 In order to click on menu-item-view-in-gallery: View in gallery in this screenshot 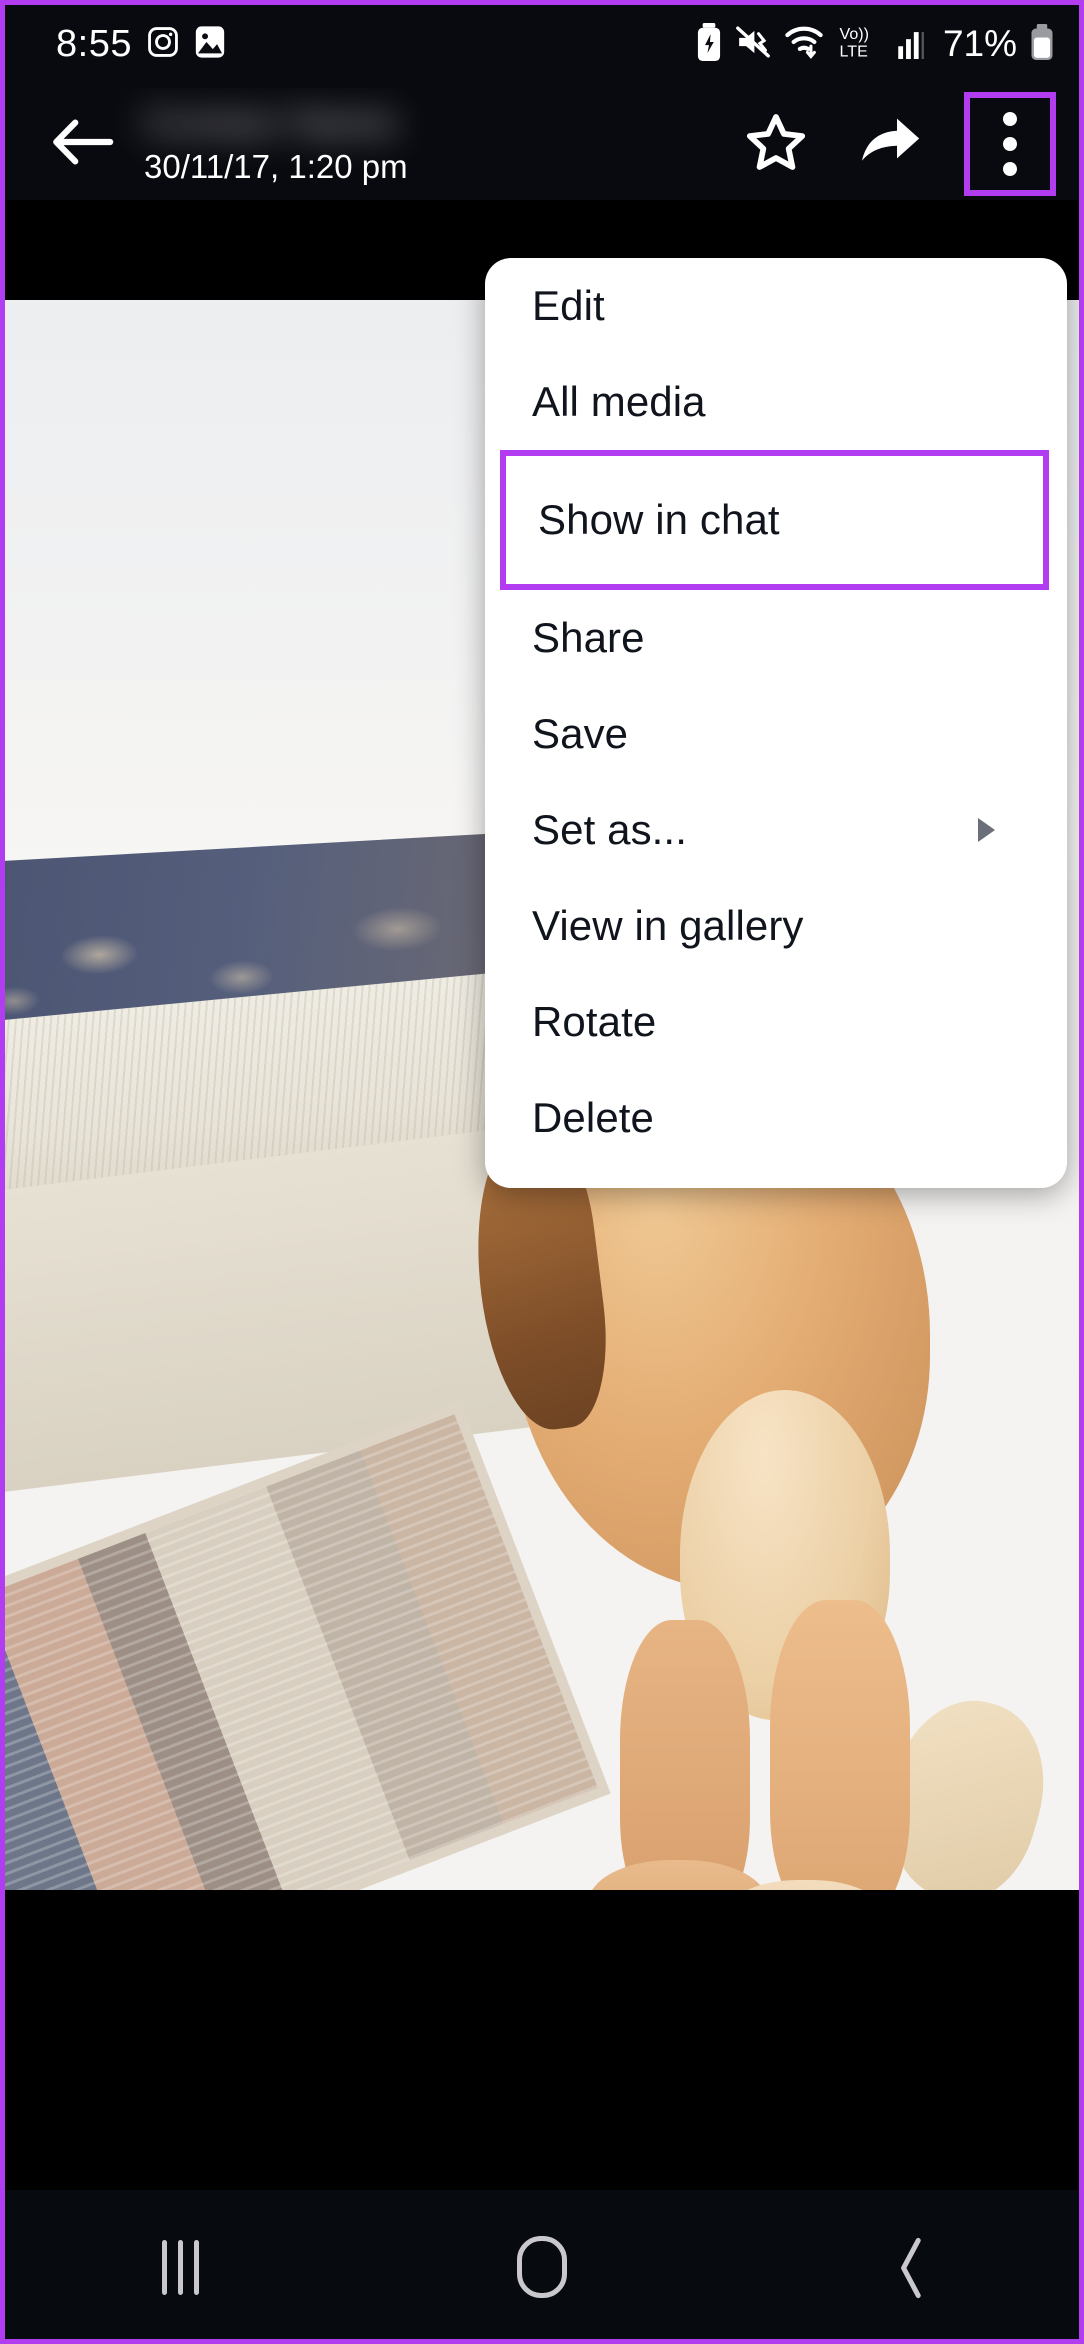, I will do `click(776, 926)`.